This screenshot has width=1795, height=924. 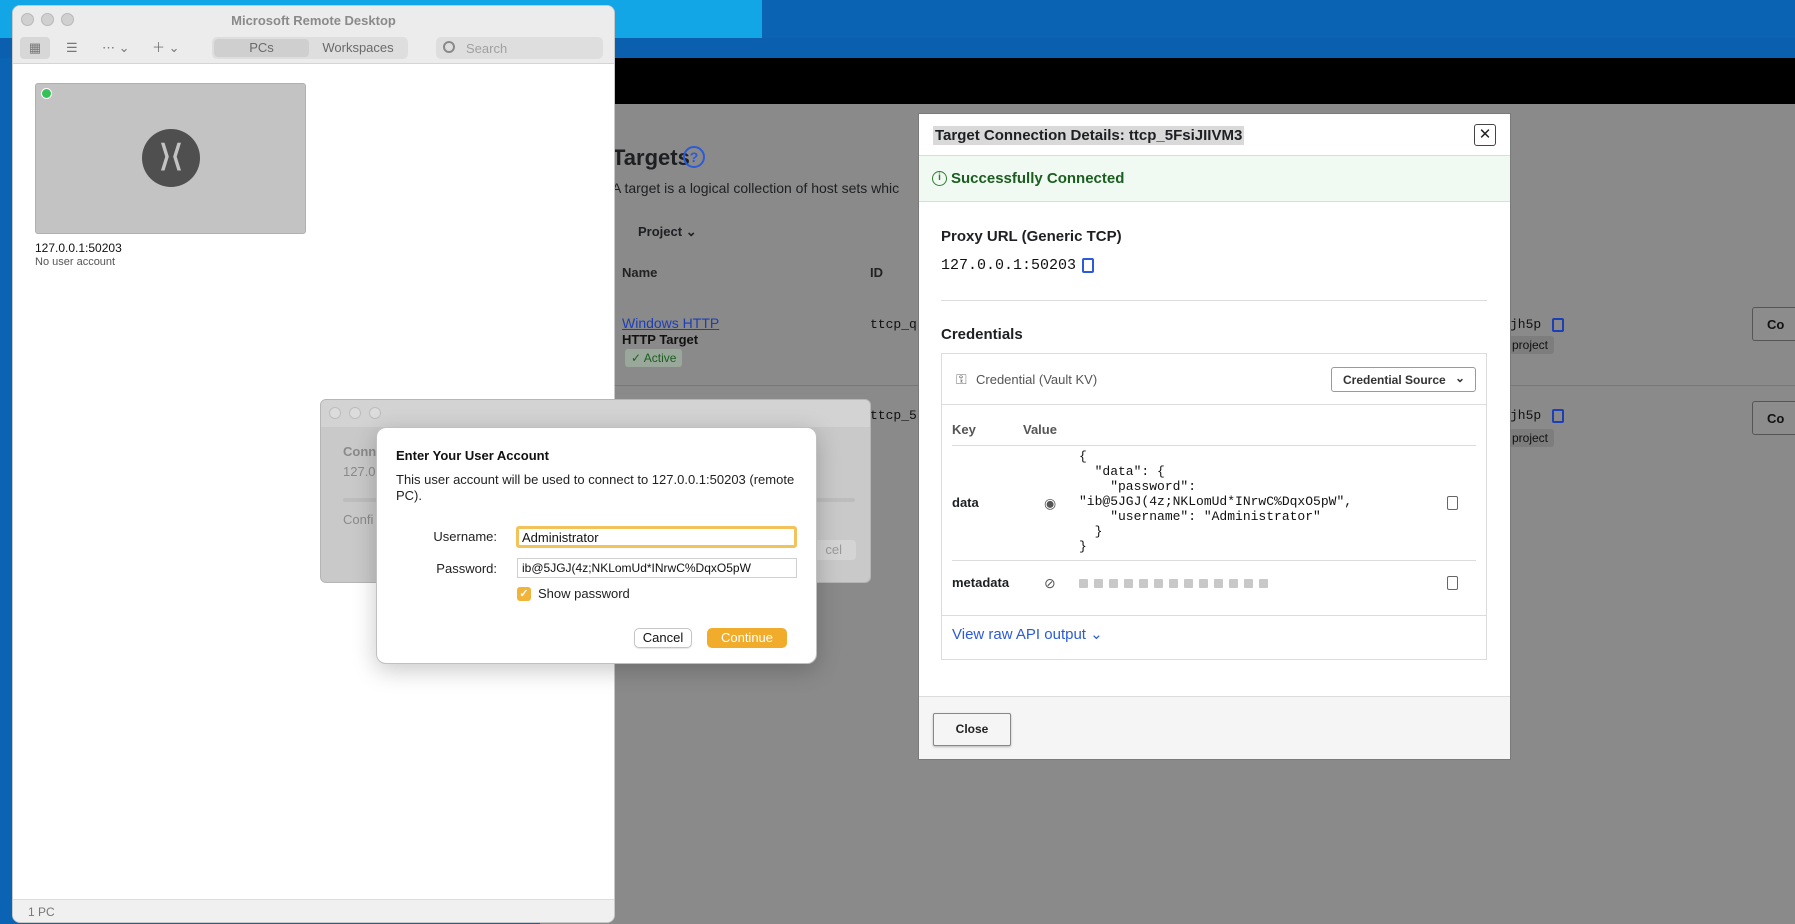 What do you see at coordinates (166, 48) in the screenshot?
I see `add-icon: ＋ ⌄` at bounding box center [166, 48].